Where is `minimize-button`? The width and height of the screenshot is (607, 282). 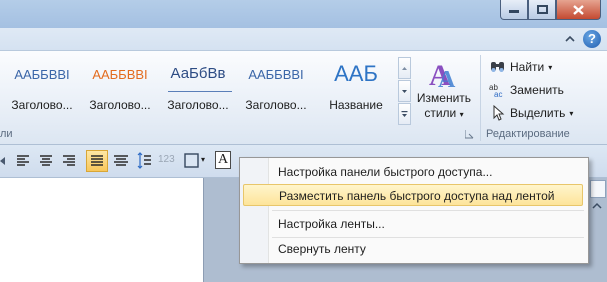
minimize-button is located at coordinates (514, 10).